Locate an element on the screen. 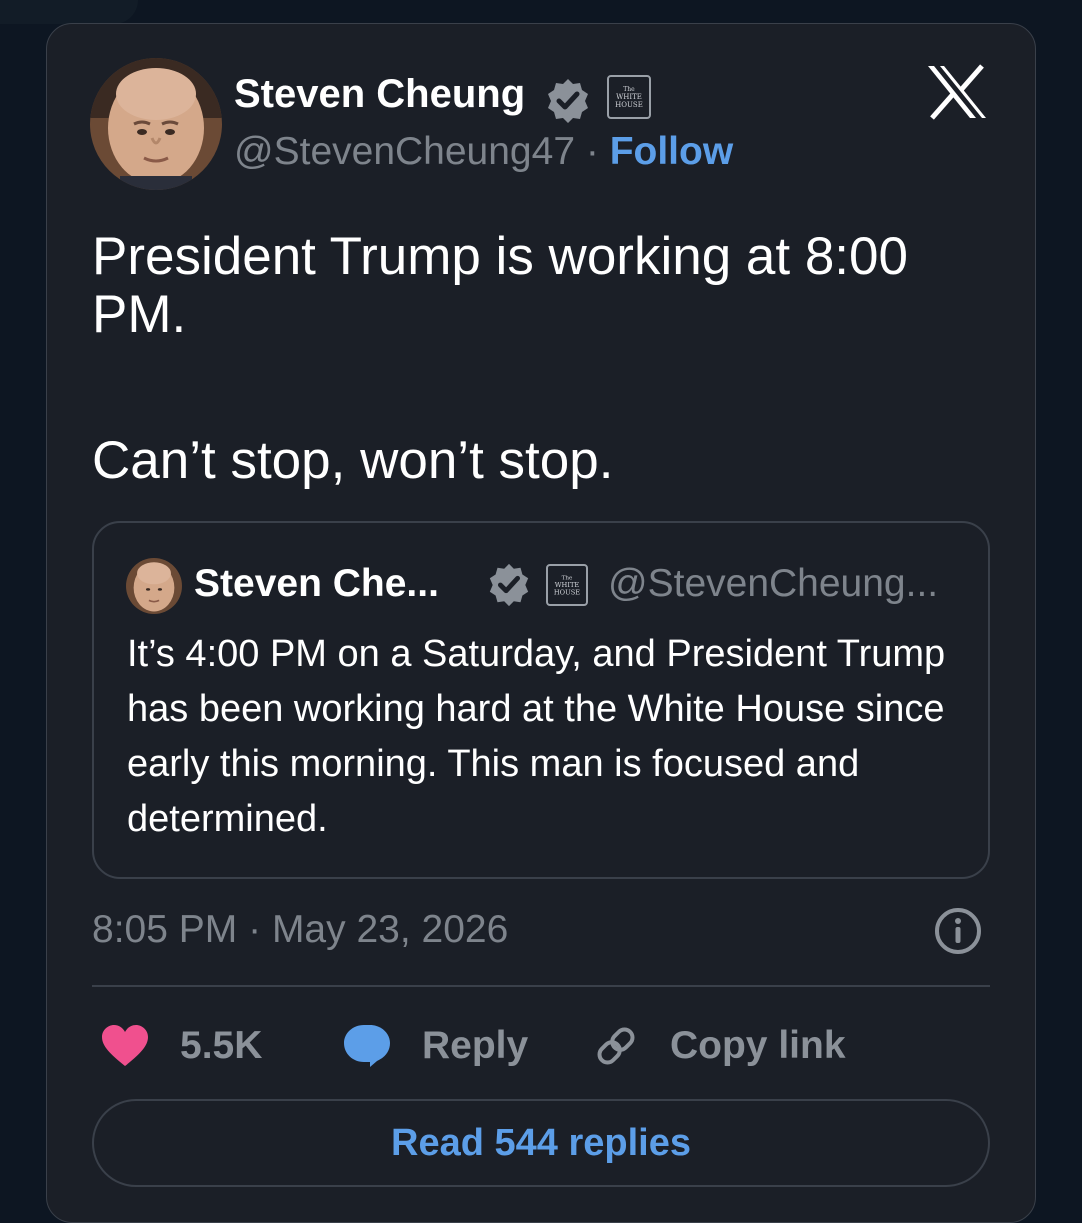 Image resolution: width=1082 pixels, height=1223 pixels. read-replies-button: Read 544 replies is located at coordinates (541, 1143).